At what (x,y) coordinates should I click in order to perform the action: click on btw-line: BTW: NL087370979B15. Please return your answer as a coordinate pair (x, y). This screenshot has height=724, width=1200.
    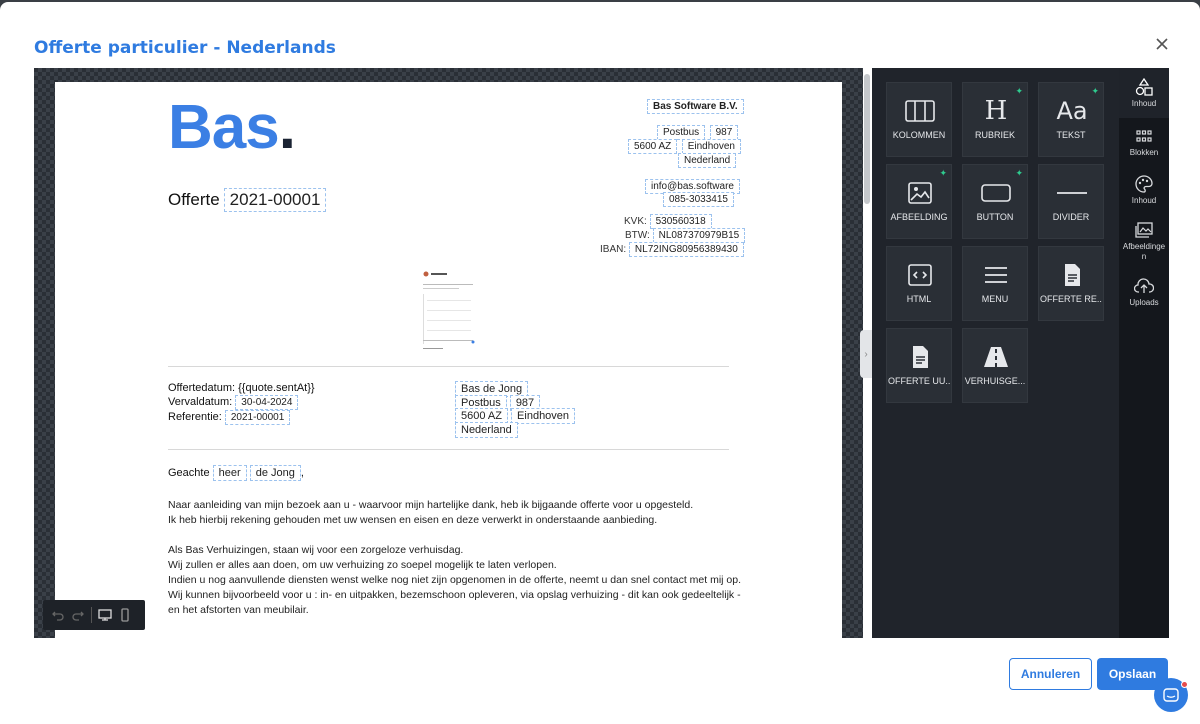
    Looking at the image, I should click on (685, 235).